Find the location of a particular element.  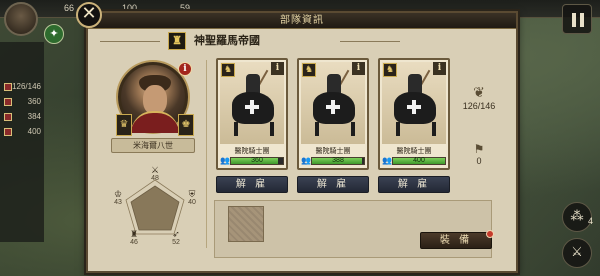

map-toggle-icon: ✦ is located at coordinates (54, 34).